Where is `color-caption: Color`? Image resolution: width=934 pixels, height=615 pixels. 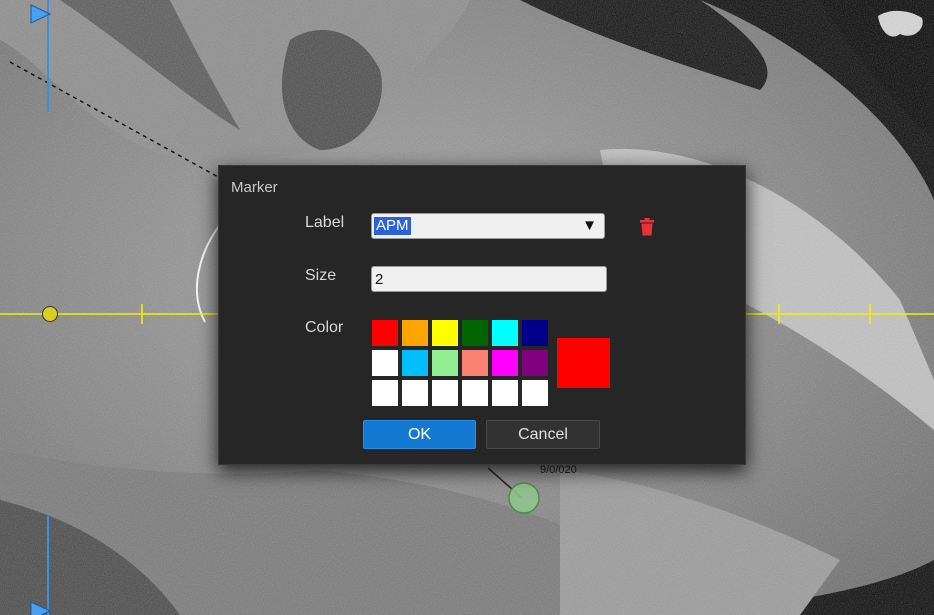
color-caption: Color is located at coordinates (324, 327).